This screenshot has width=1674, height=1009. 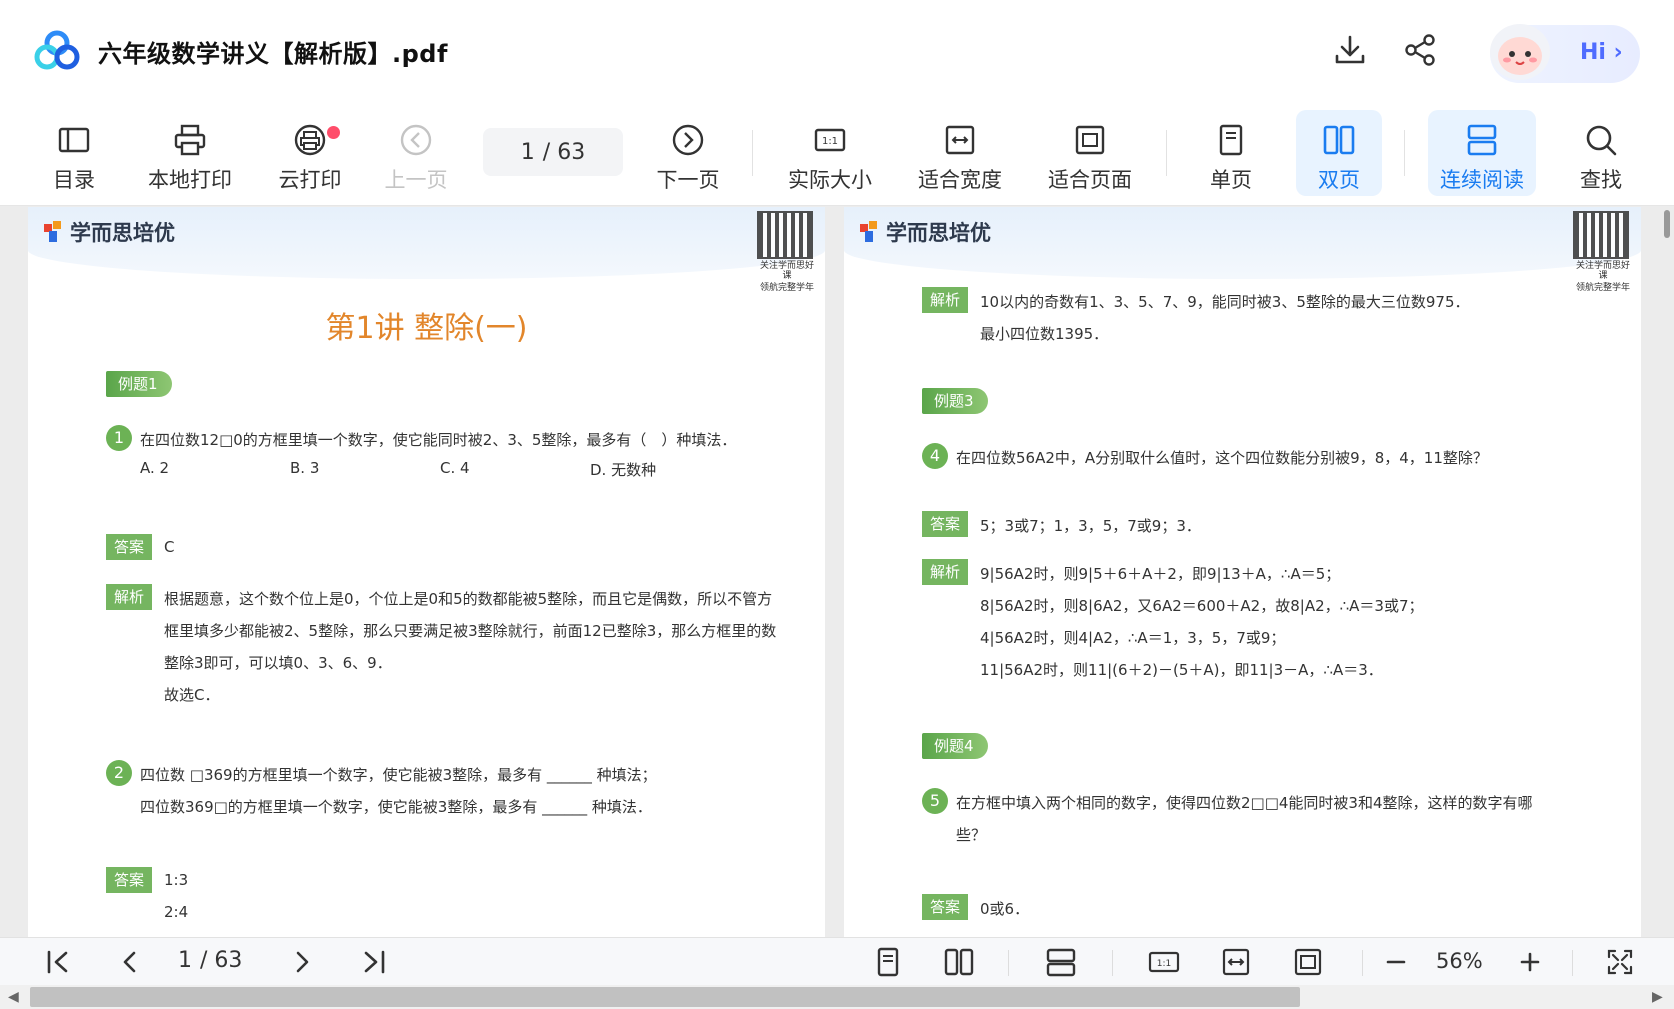 What do you see at coordinates (169, 547) in the screenshot?
I see `answer-text: C` at bounding box center [169, 547].